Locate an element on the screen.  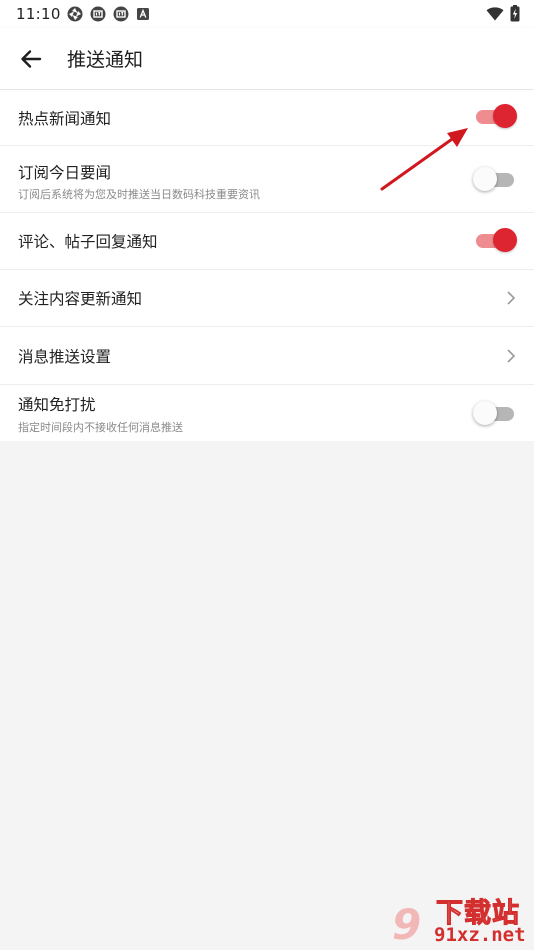
back-button is located at coordinates (31, 59).